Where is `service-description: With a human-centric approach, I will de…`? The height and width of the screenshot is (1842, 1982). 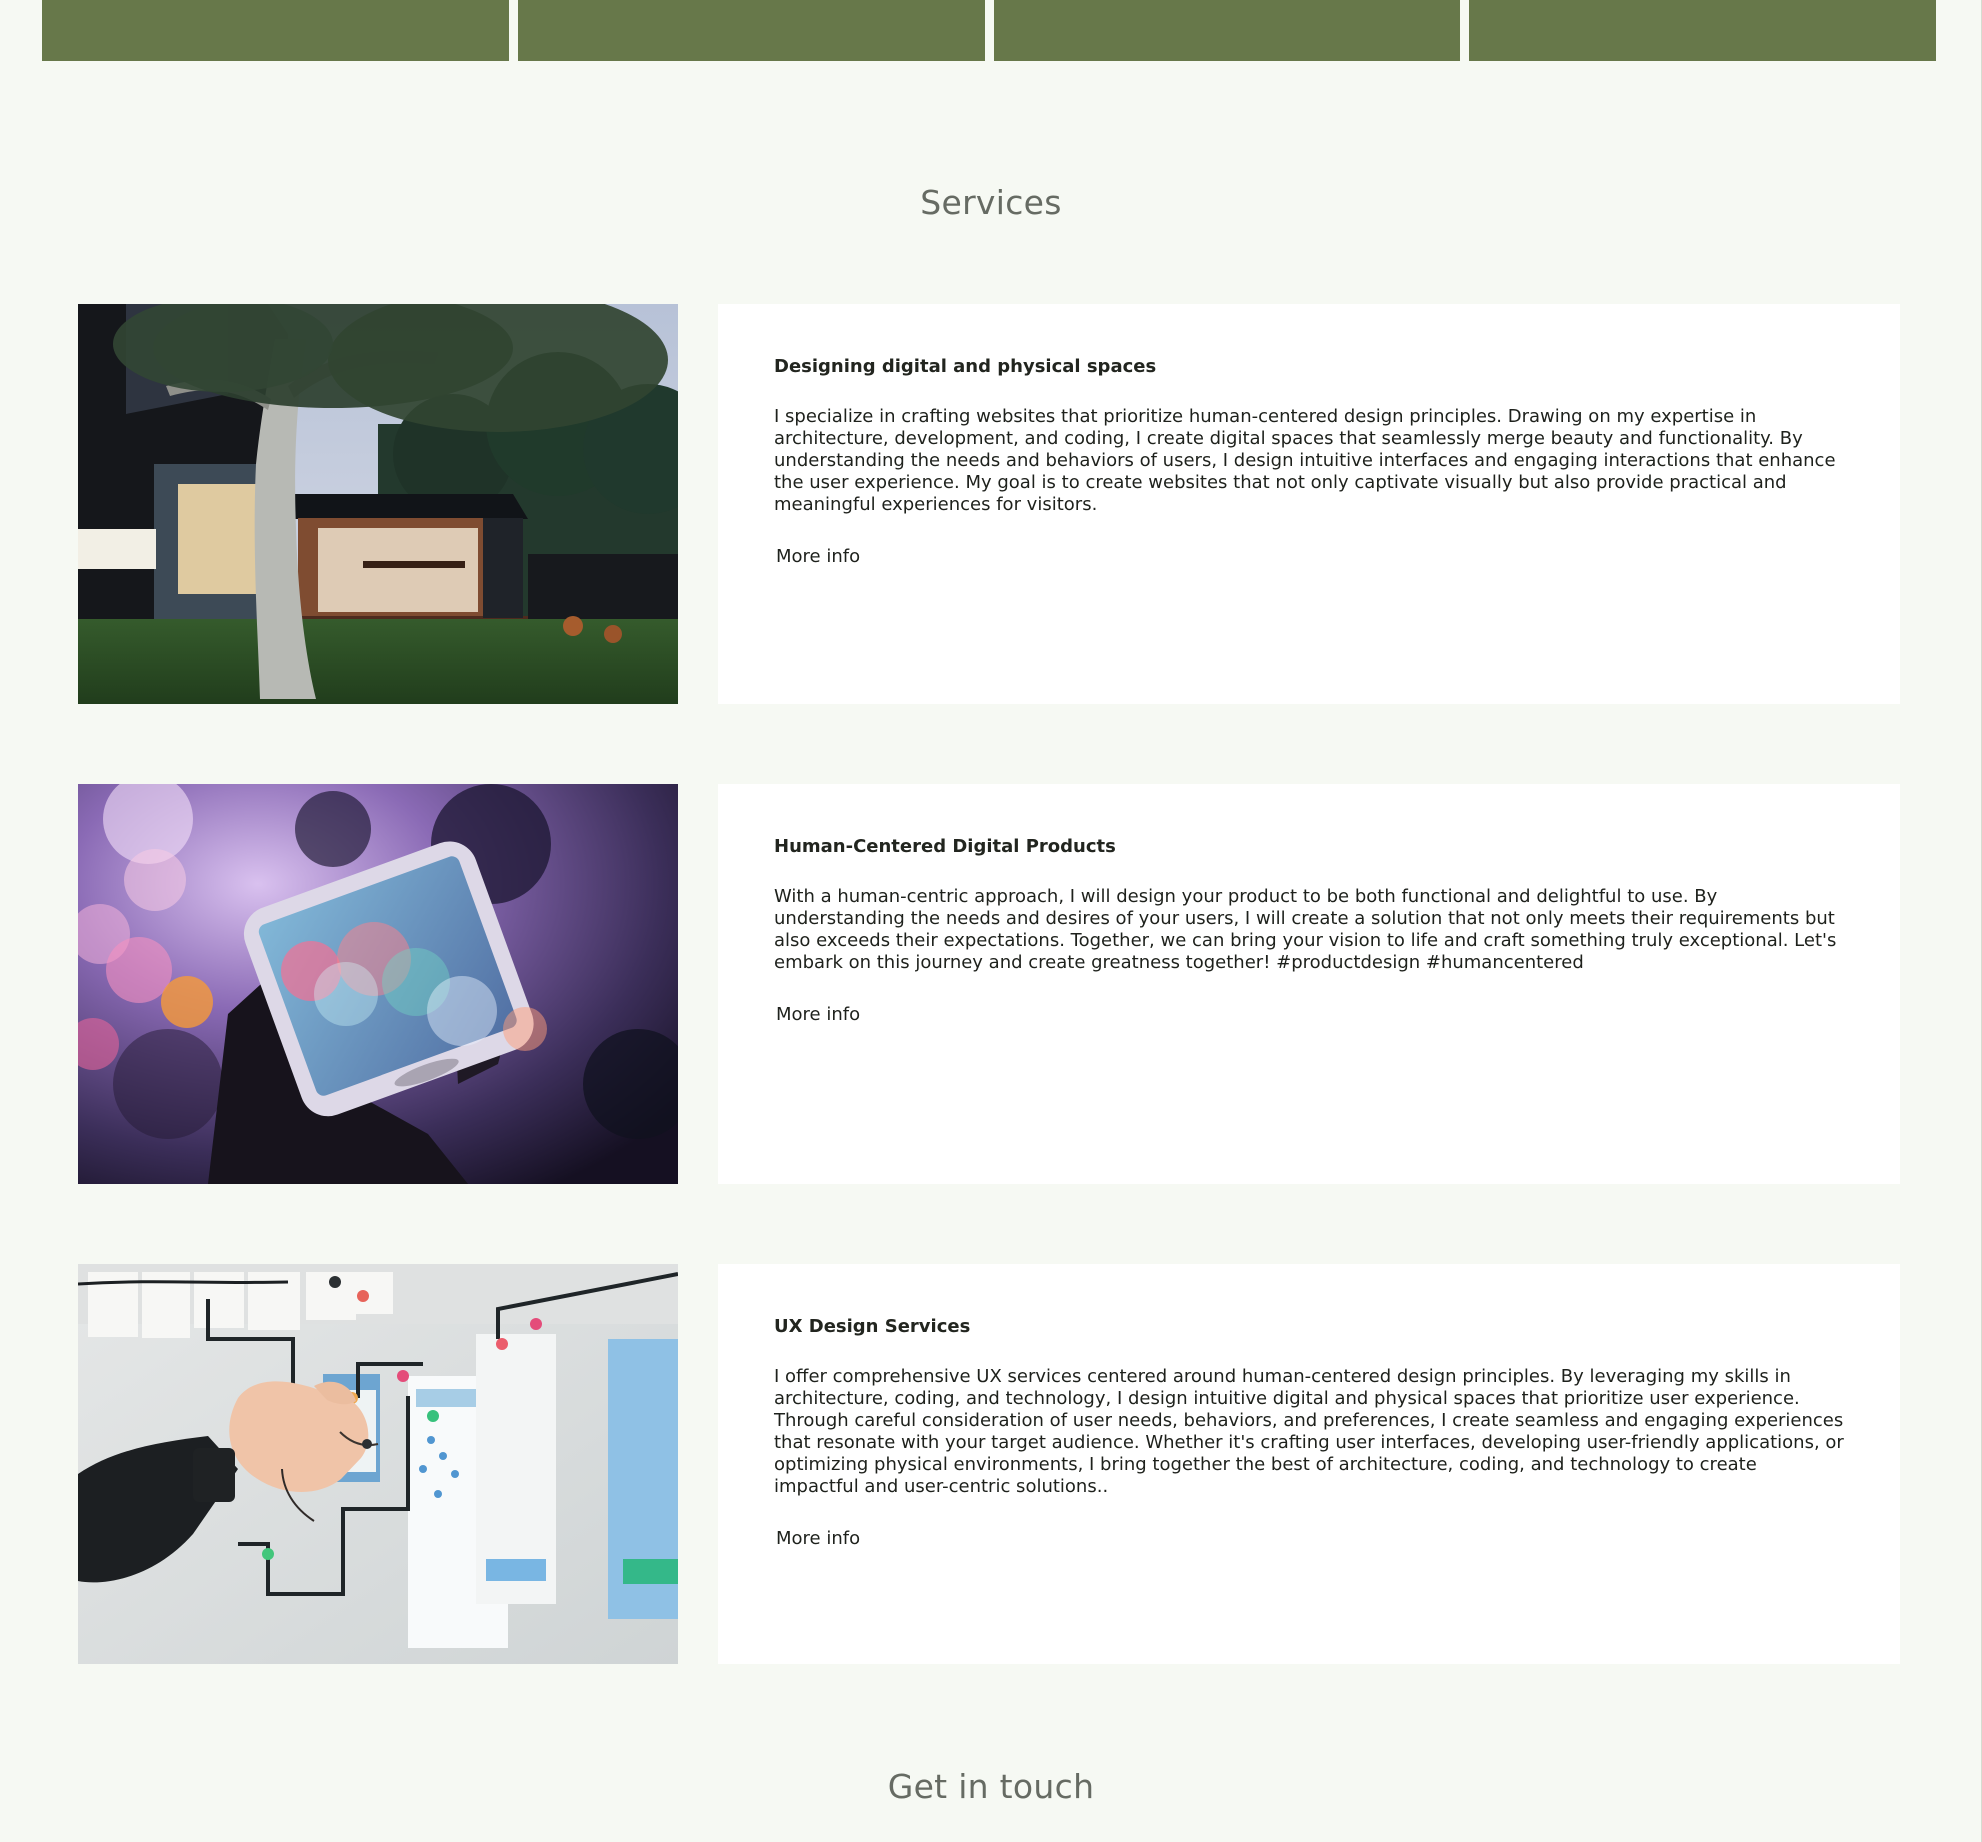
service-description: With a human-centric approach, I will de… is located at coordinates (1305, 929).